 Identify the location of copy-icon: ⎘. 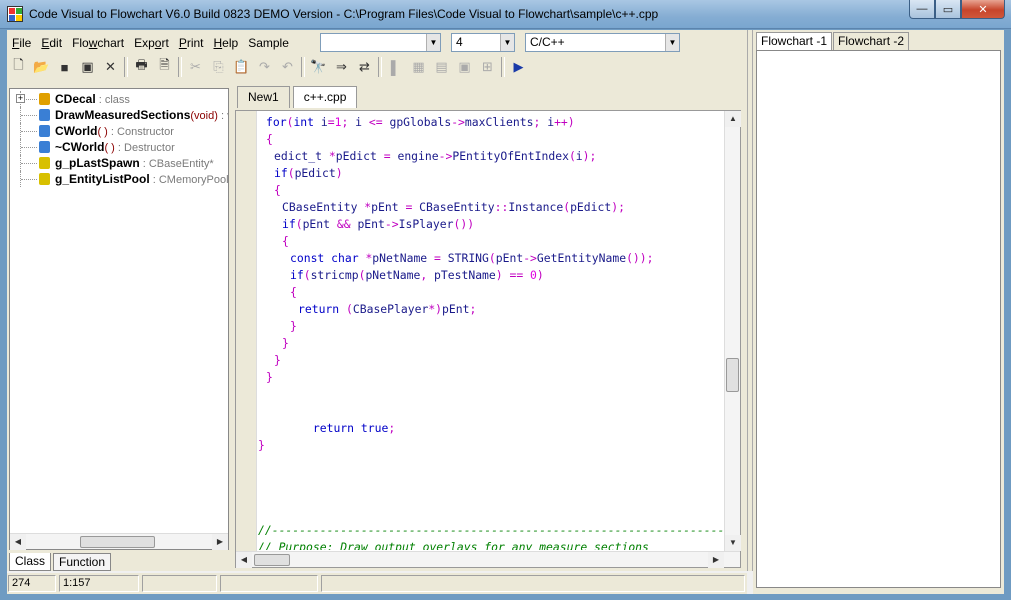
(218, 67).